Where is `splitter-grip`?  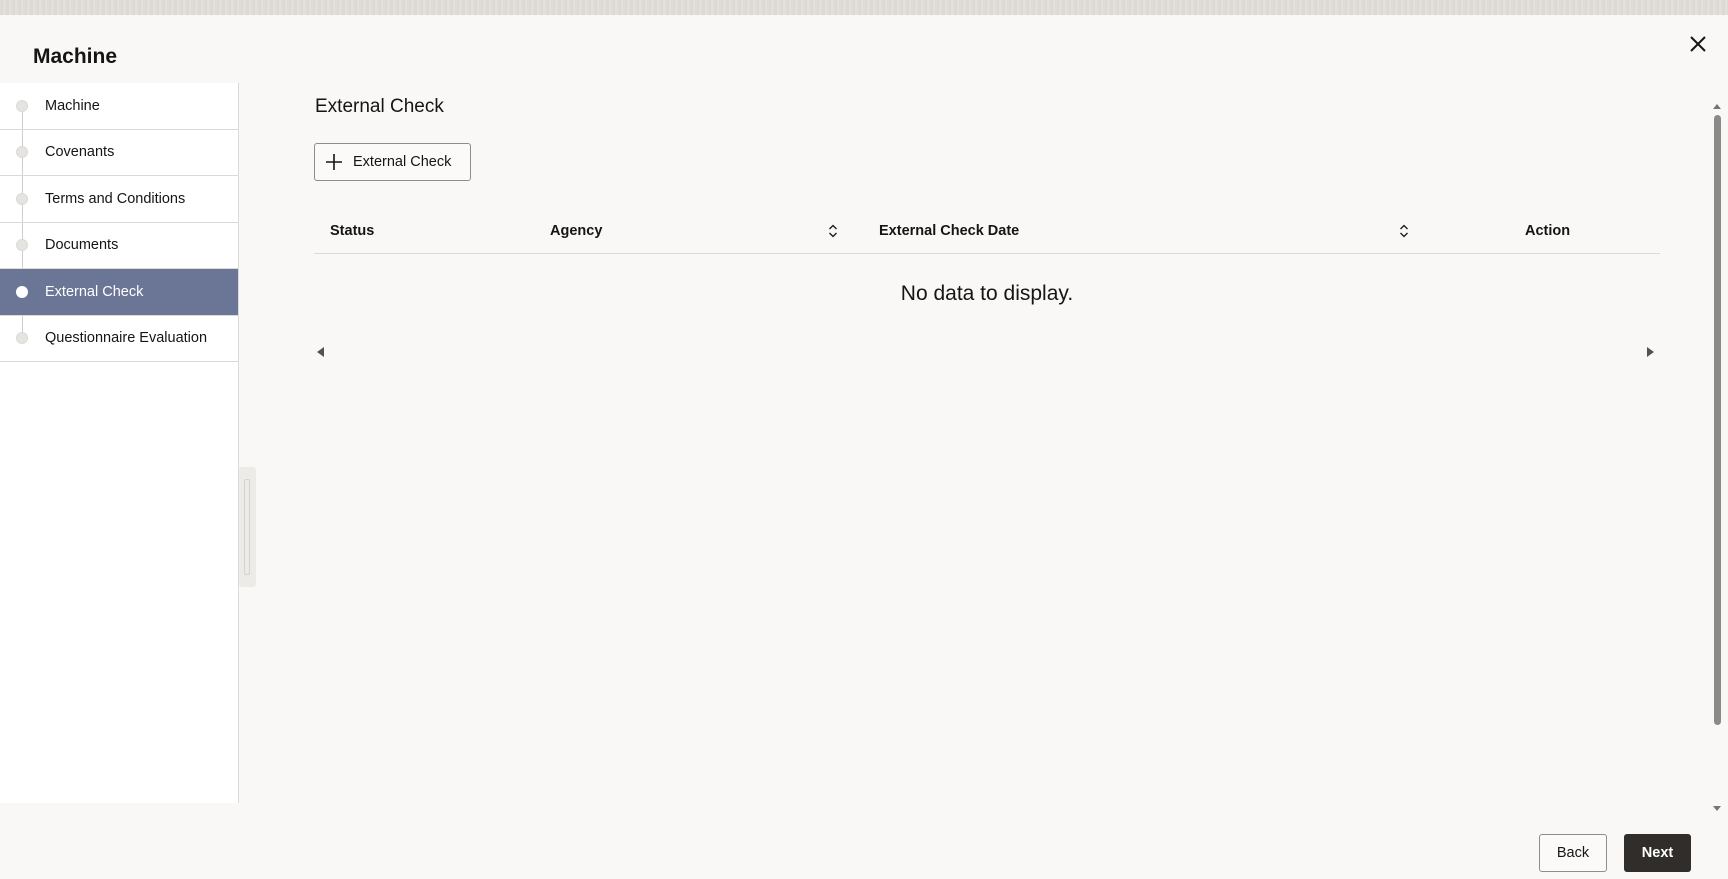 splitter-grip is located at coordinates (247, 527).